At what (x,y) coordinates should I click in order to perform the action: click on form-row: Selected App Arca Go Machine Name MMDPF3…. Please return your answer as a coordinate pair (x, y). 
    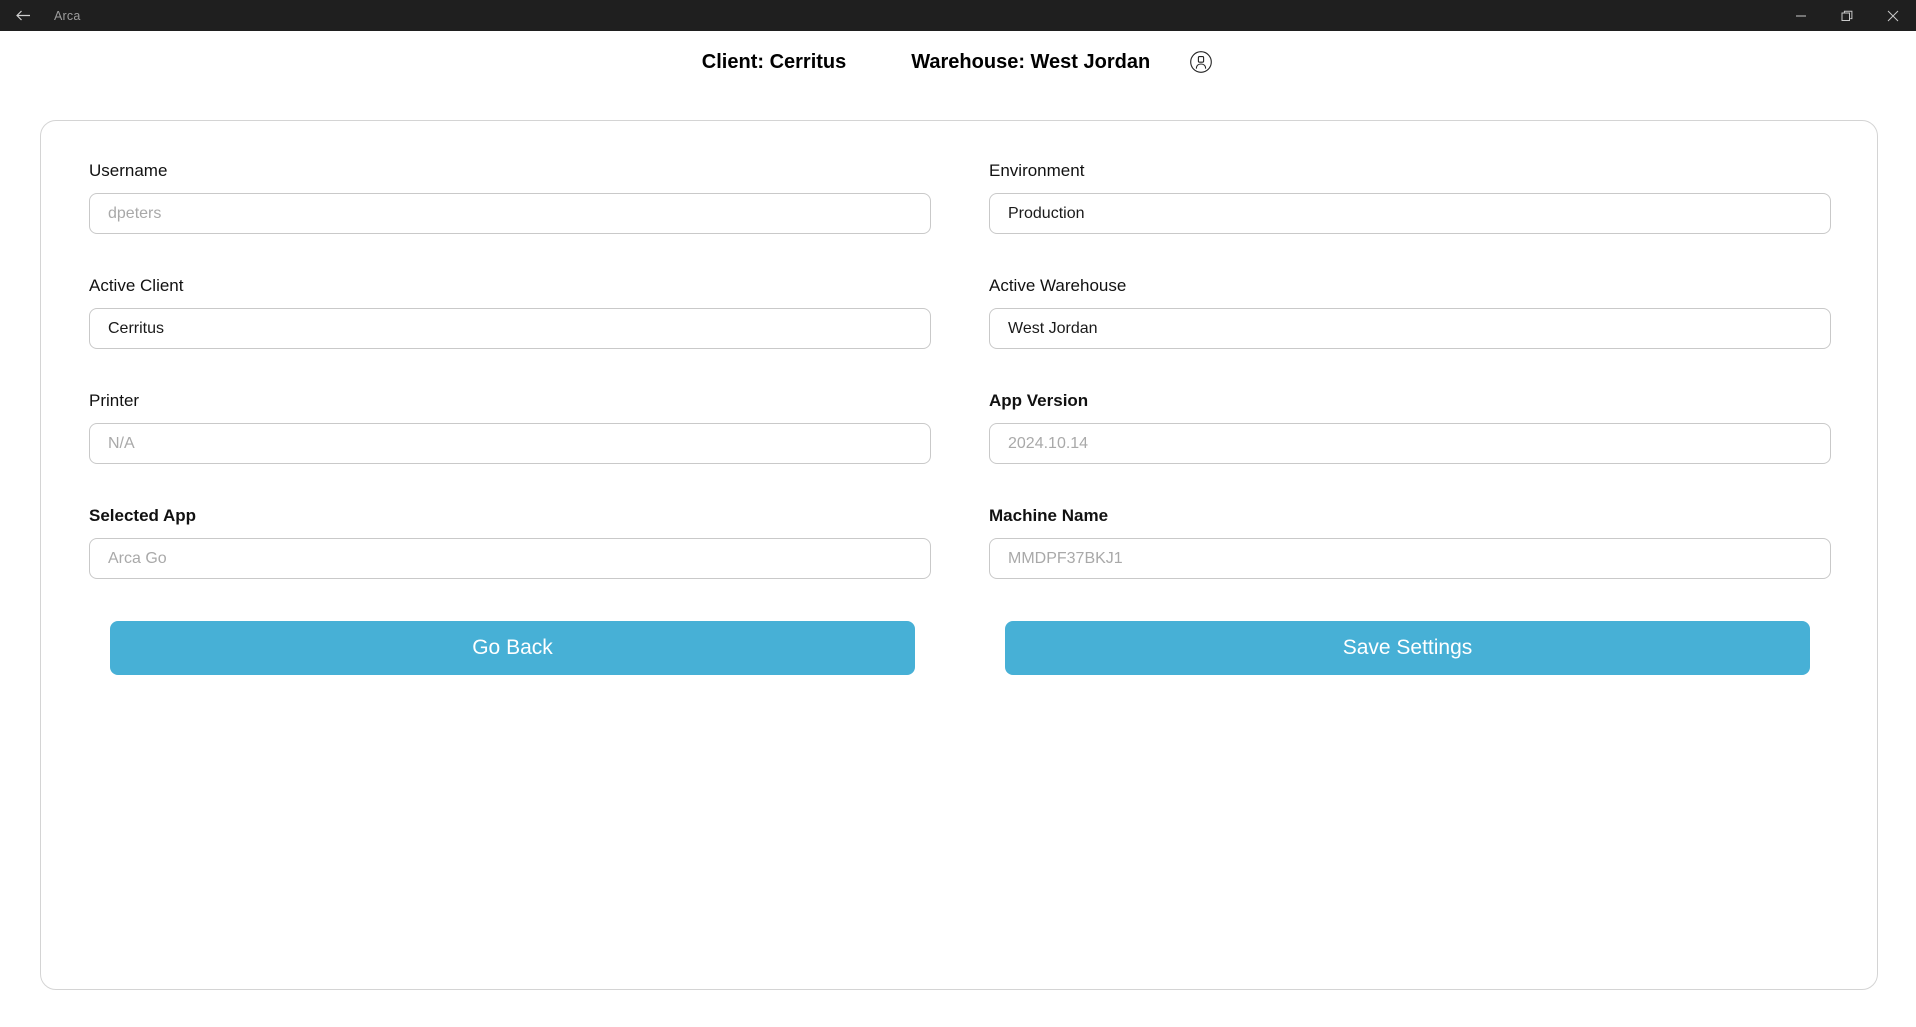
    Looking at the image, I should click on (960, 542).